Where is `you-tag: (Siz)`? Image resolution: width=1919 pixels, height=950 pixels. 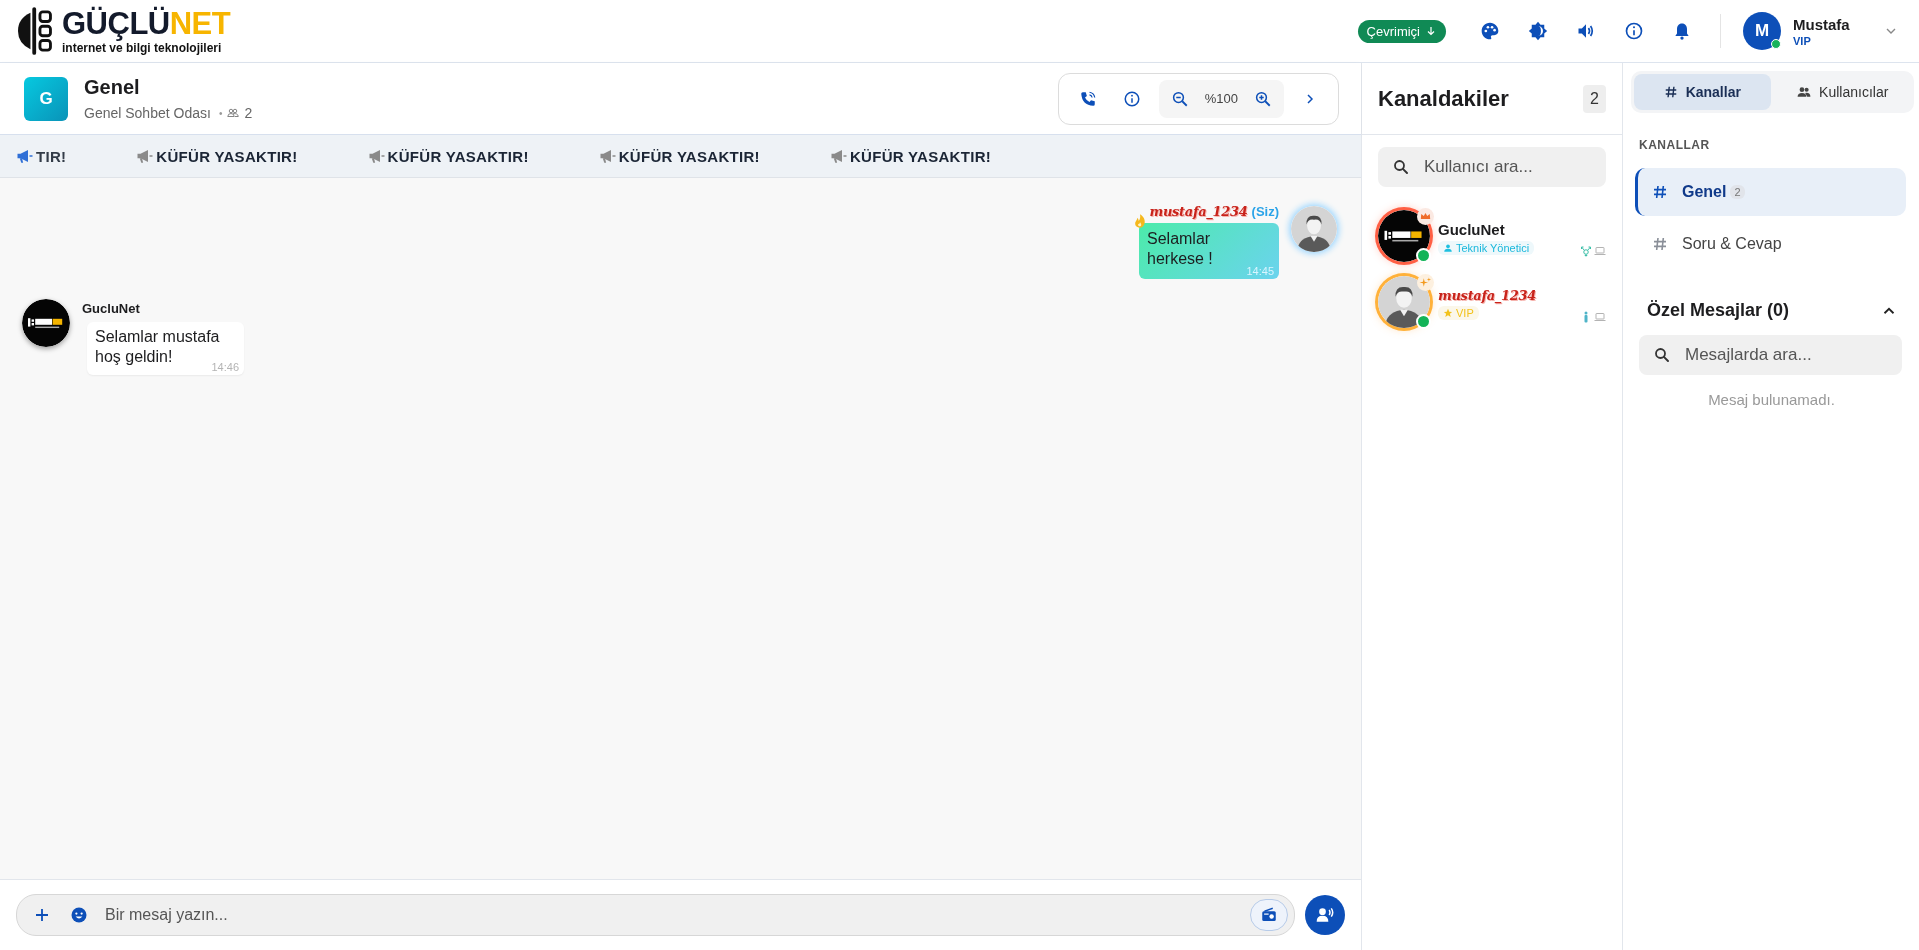 you-tag: (Siz) is located at coordinates (1265, 211).